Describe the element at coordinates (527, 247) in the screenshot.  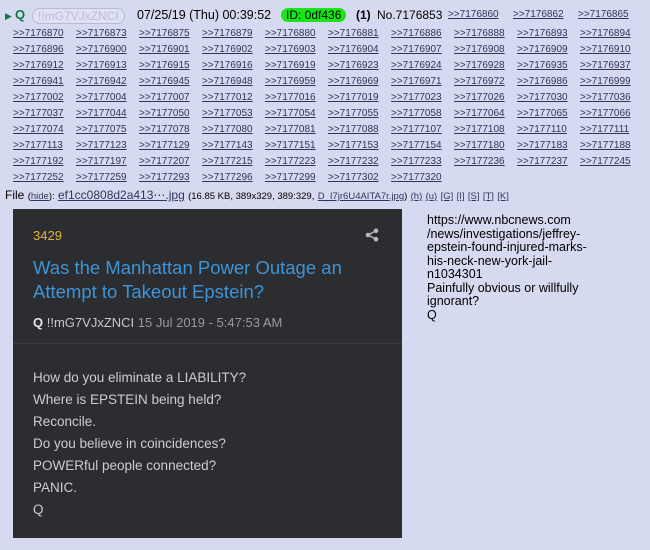
I see `post-url-line: epstein-found-injured-marks-` at that location.